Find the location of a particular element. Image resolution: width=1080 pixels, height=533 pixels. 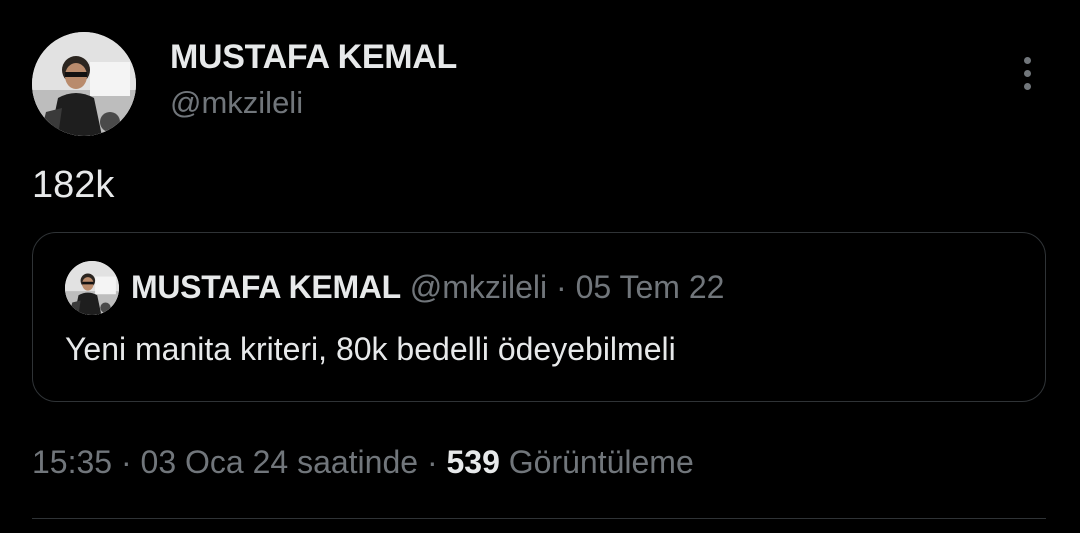

quoted-author-handle: @mkzileli is located at coordinates (478, 287).